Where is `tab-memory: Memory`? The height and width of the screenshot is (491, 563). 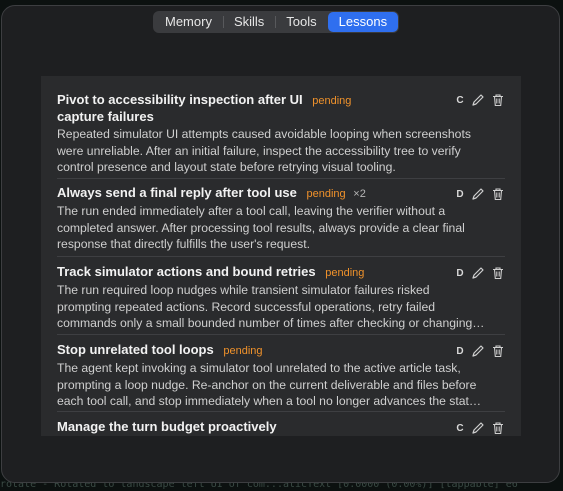 tab-memory: Memory is located at coordinates (188, 22).